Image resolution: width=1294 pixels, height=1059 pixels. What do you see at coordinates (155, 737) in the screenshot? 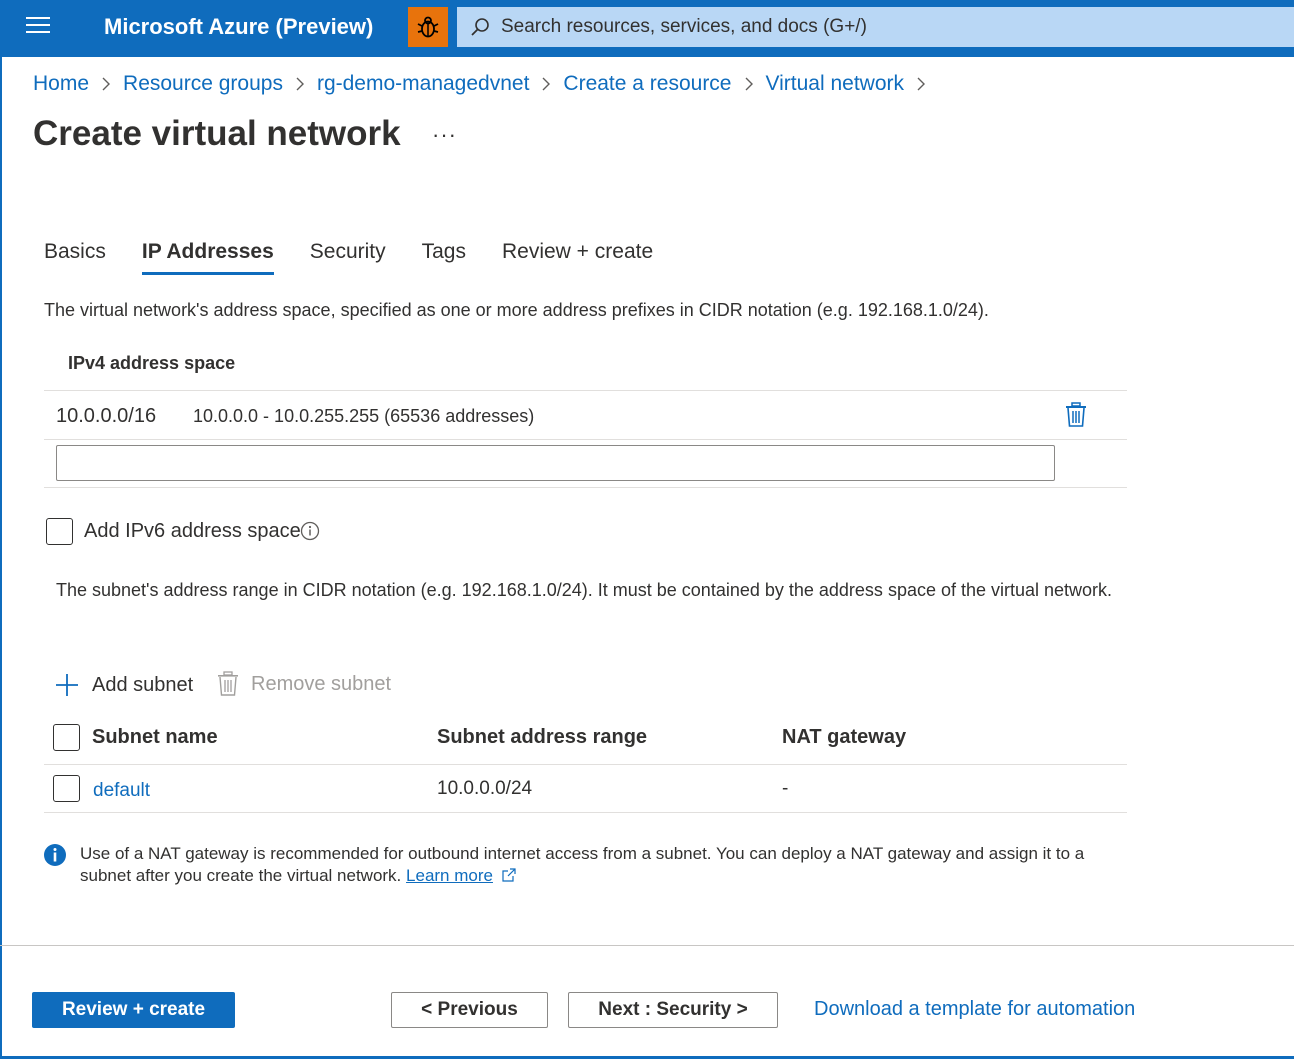
I see `column-header-subnet-name: Subnet name` at bounding box center [155, 737].